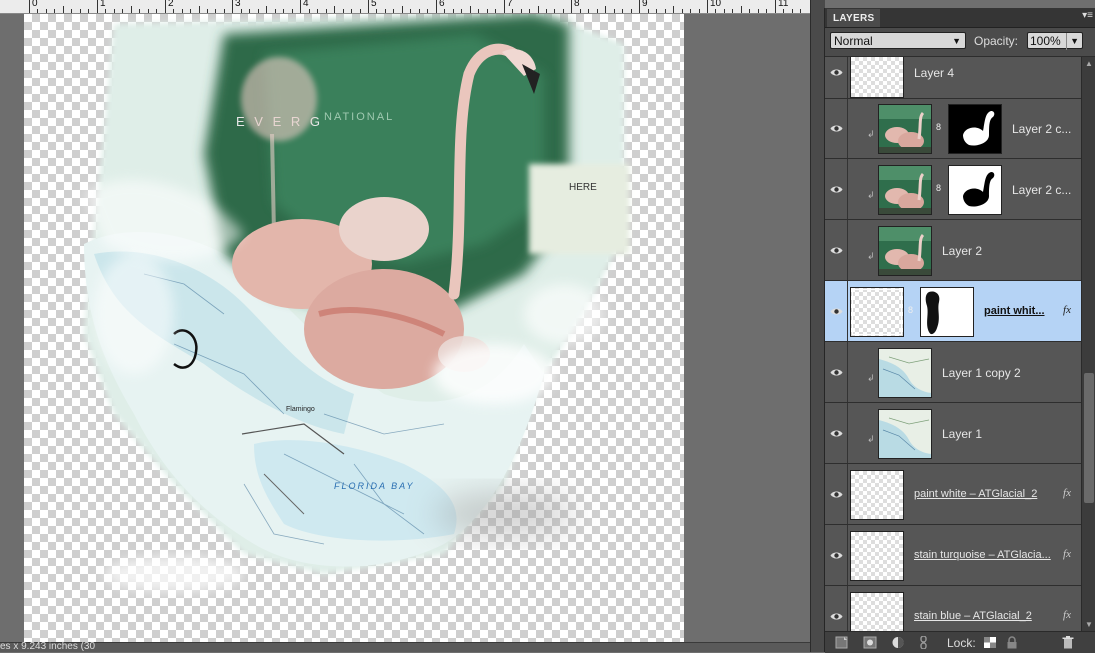 The image size is (1095, 653). What do you see at coordinates (1012, 642) in the screenshot?
I see `lock-icon` at bounding box center [1012, 642].